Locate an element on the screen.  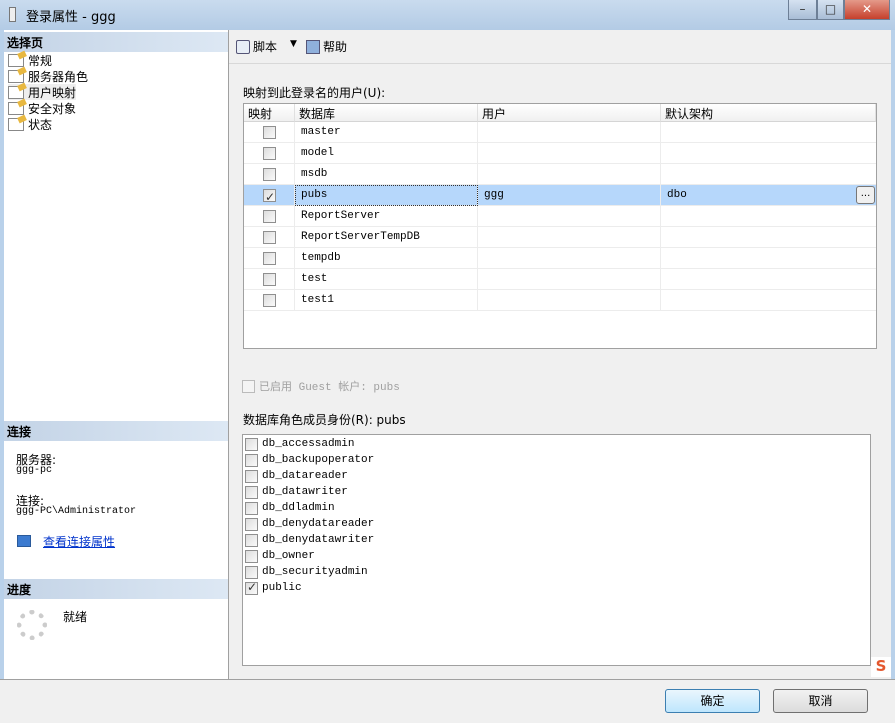
database-cell: ReportServer is located at coordinates (386, 216).